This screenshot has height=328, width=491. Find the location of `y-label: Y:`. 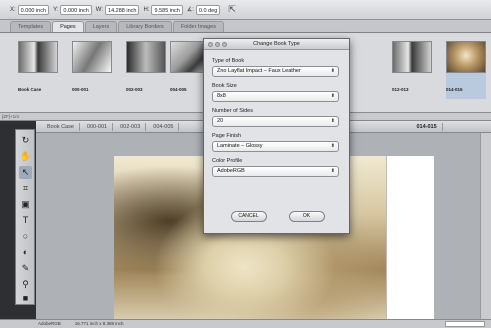

y-label: Y: is located at coordinates (56, 9).